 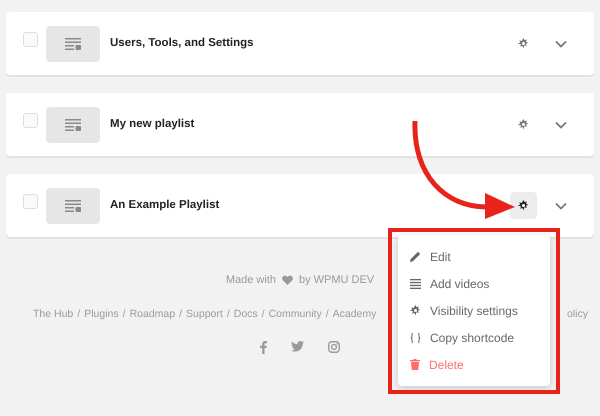 I want to click on list-icon, so click(x=415, y=283).